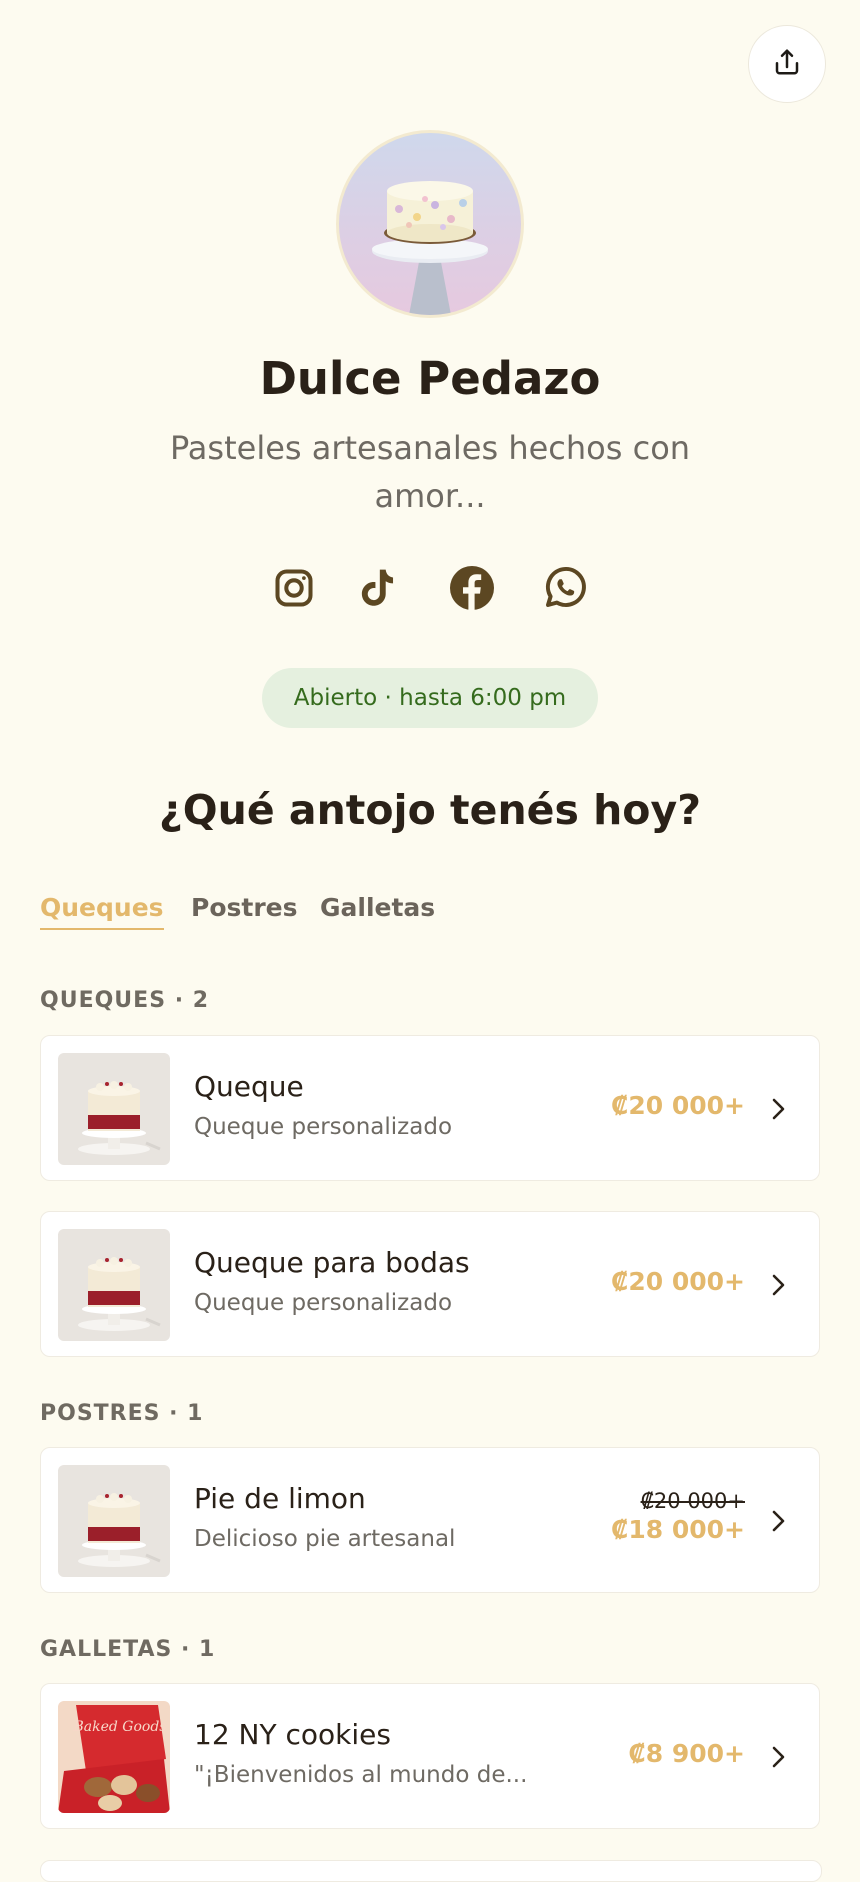 This screenshot has width=860, height=1882. What do you see at coordinates (430, 810) in the screenshot?
I see `menu-heading: ¿Qué antojo tenés hoy?` at bounding box center [430, 810].